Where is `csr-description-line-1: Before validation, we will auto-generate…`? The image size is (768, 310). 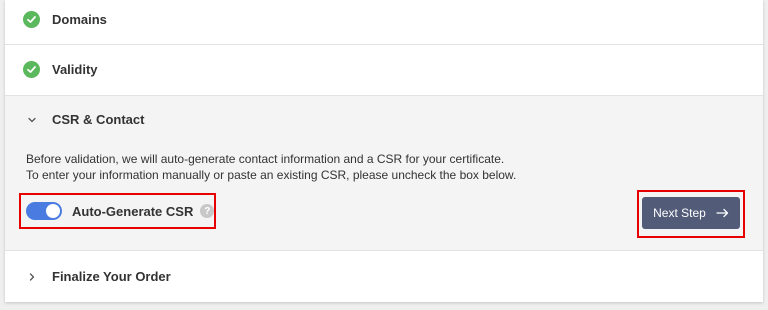 csr-description-line-1: Before validation, we will auto-generate… is located at coordinates (265, 159).